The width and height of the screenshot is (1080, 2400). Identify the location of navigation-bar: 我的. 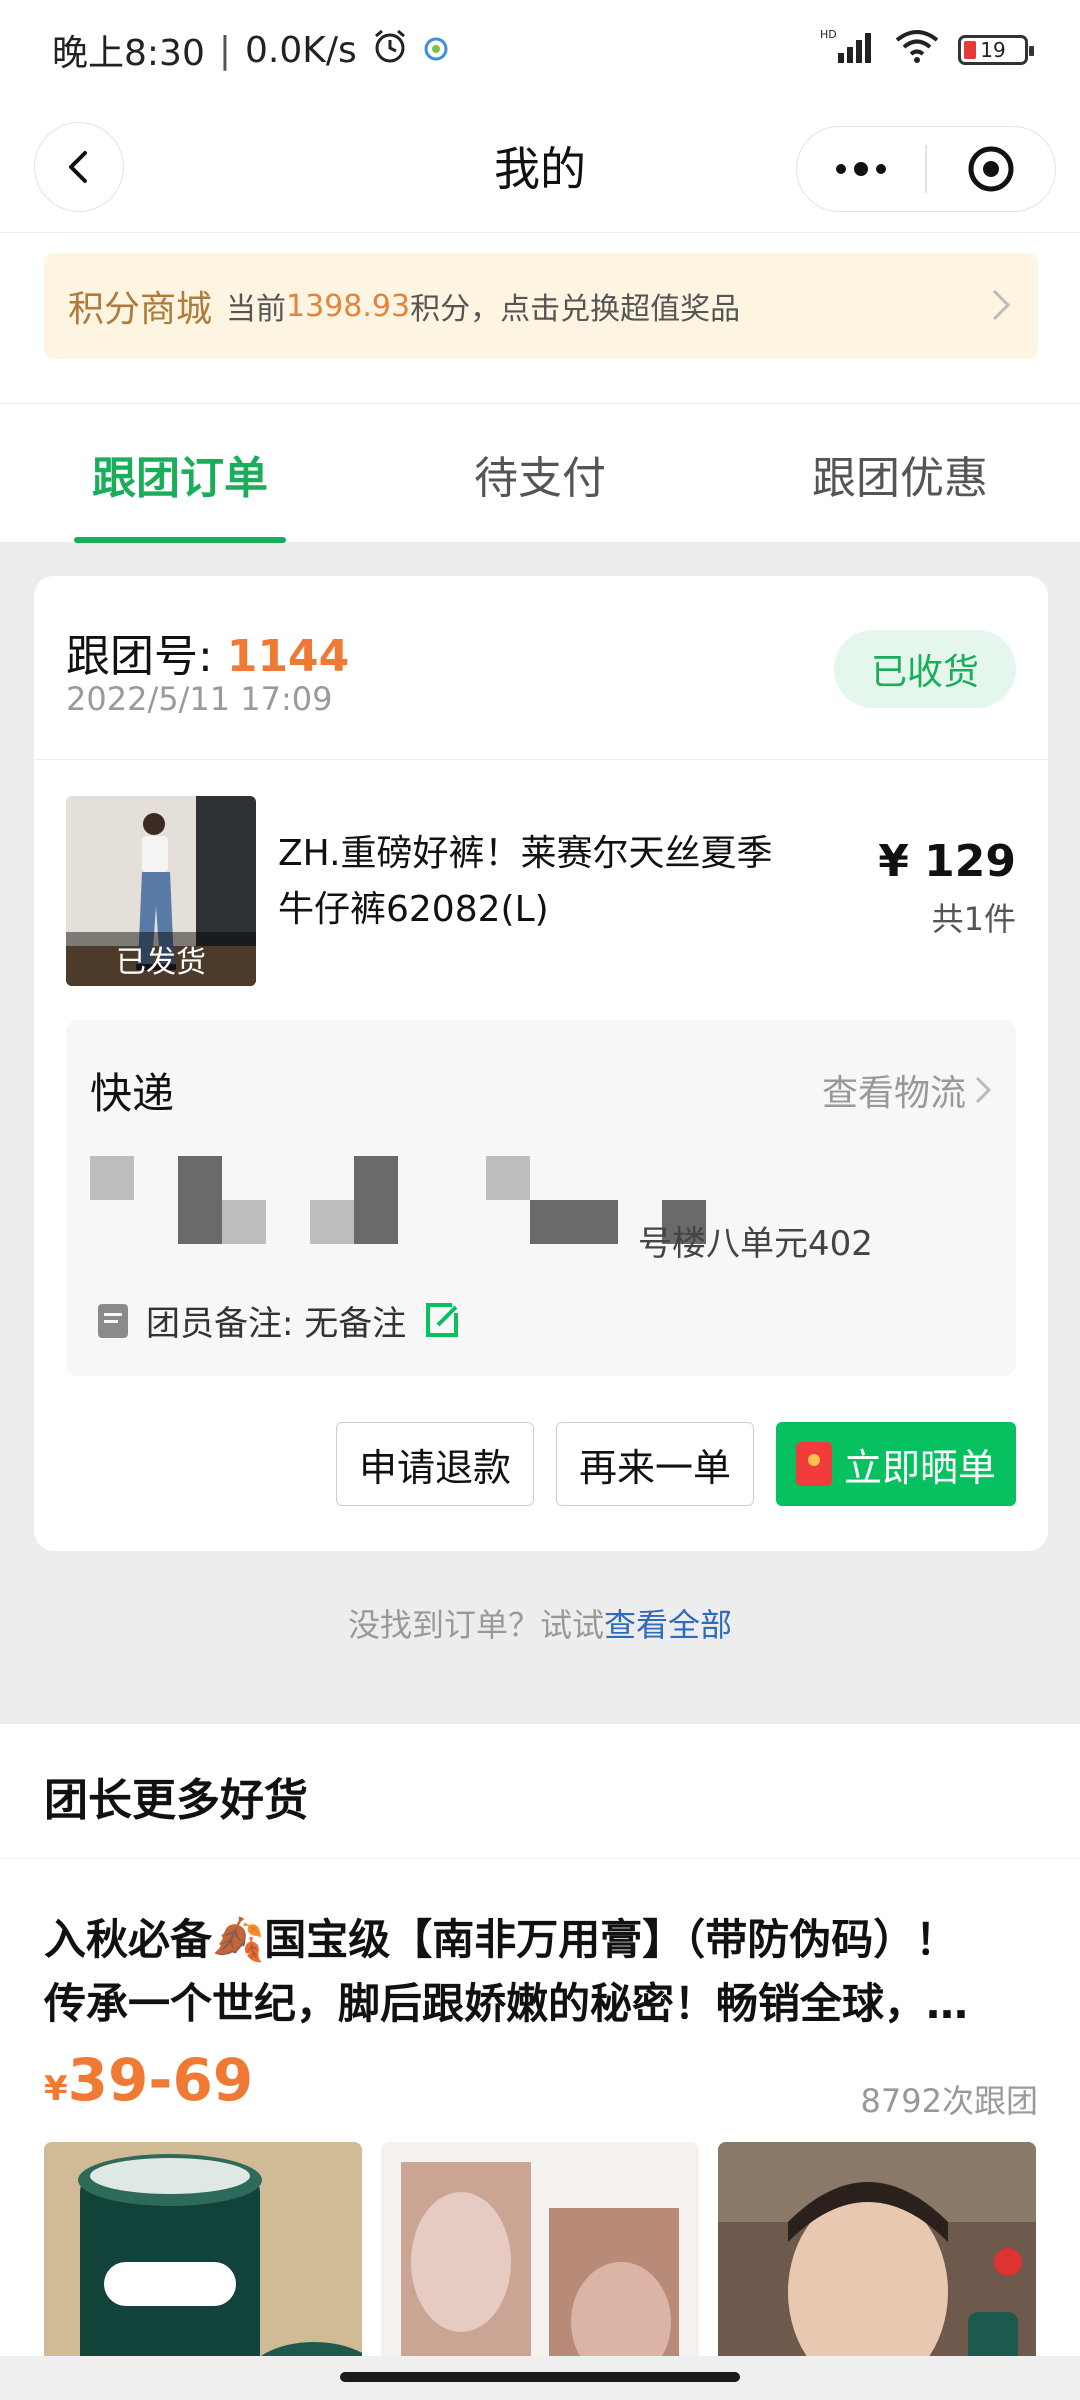
(540, 166).